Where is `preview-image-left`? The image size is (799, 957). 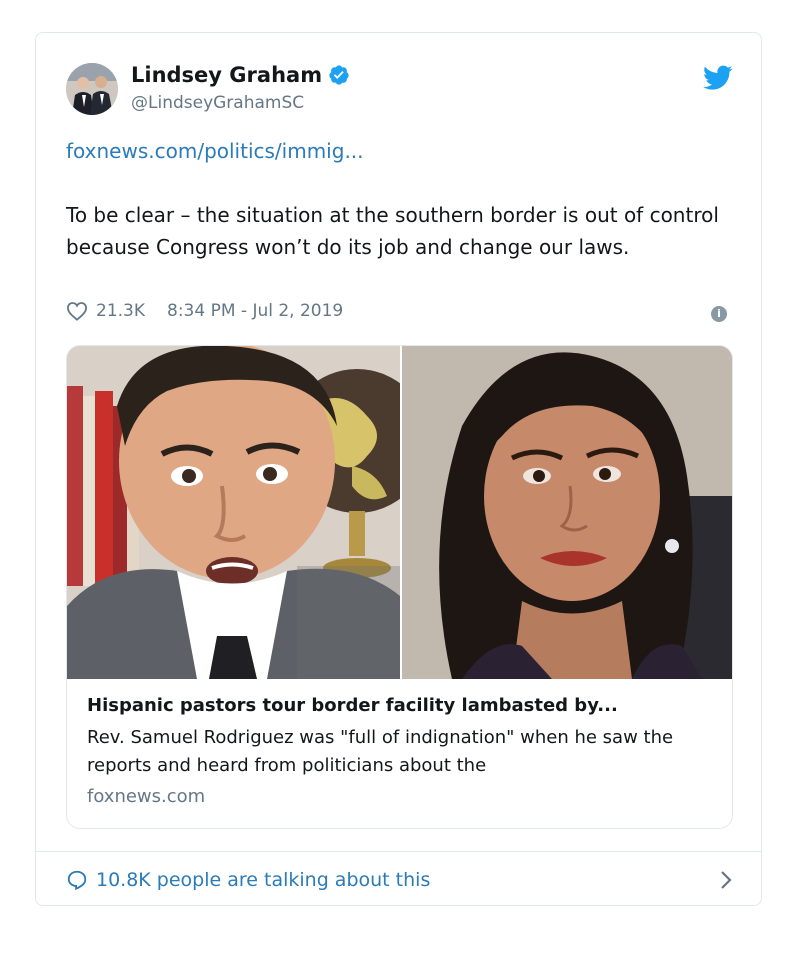
preview-image-left is located at coordinates (233, 512).